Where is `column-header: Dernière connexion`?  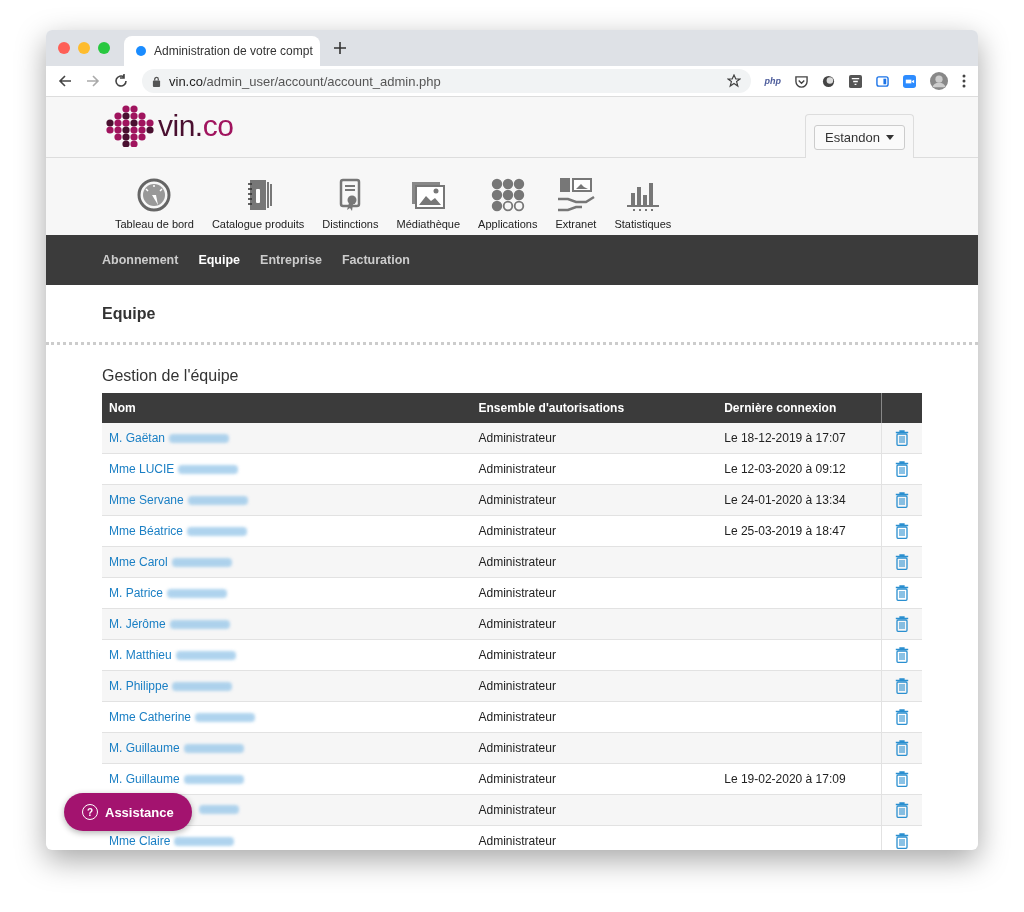 column-header: Dernière connexion is located at coordinates (799, 408).